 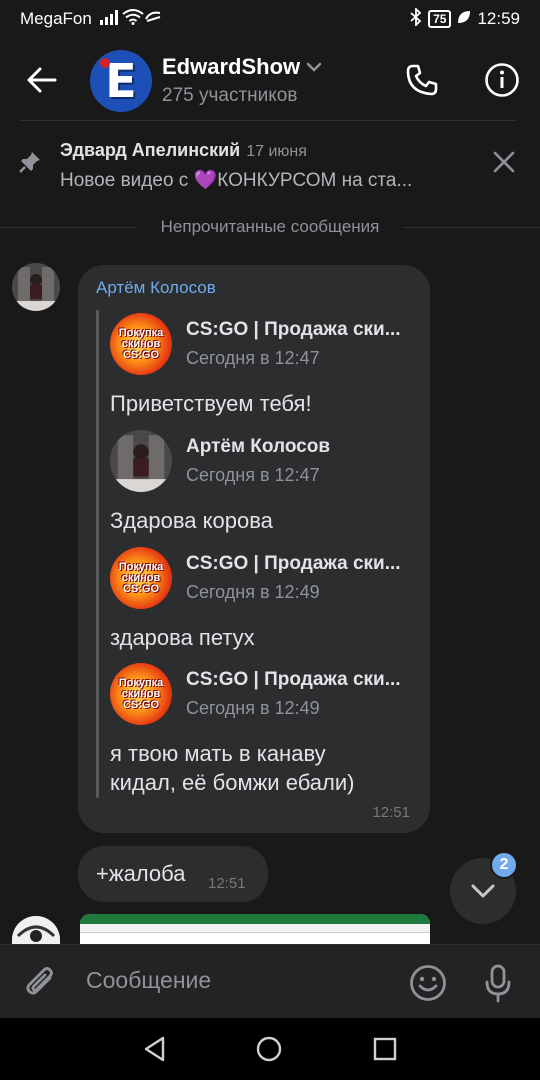 I want to click on close-pinned-button, so click(x=504, y=162).